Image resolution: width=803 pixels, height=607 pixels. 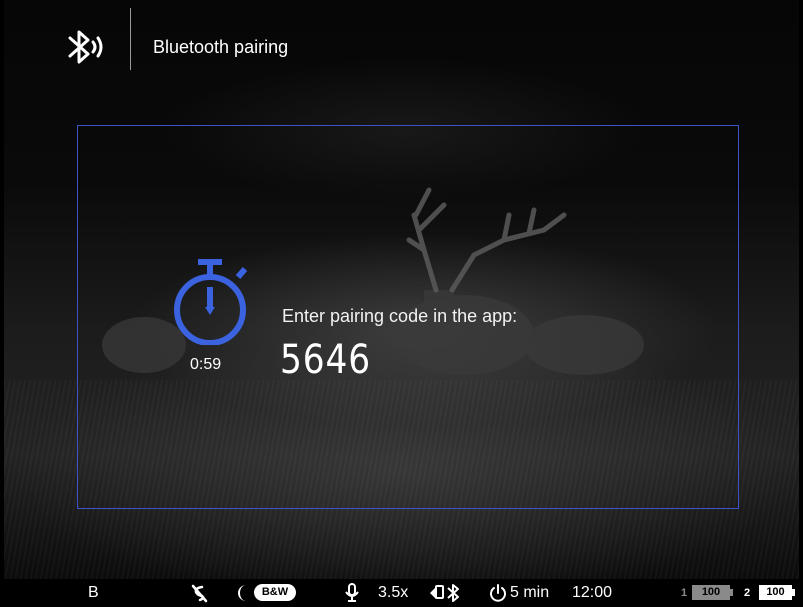 I want to click on night-mode-icon, so click(x=242, y=593).